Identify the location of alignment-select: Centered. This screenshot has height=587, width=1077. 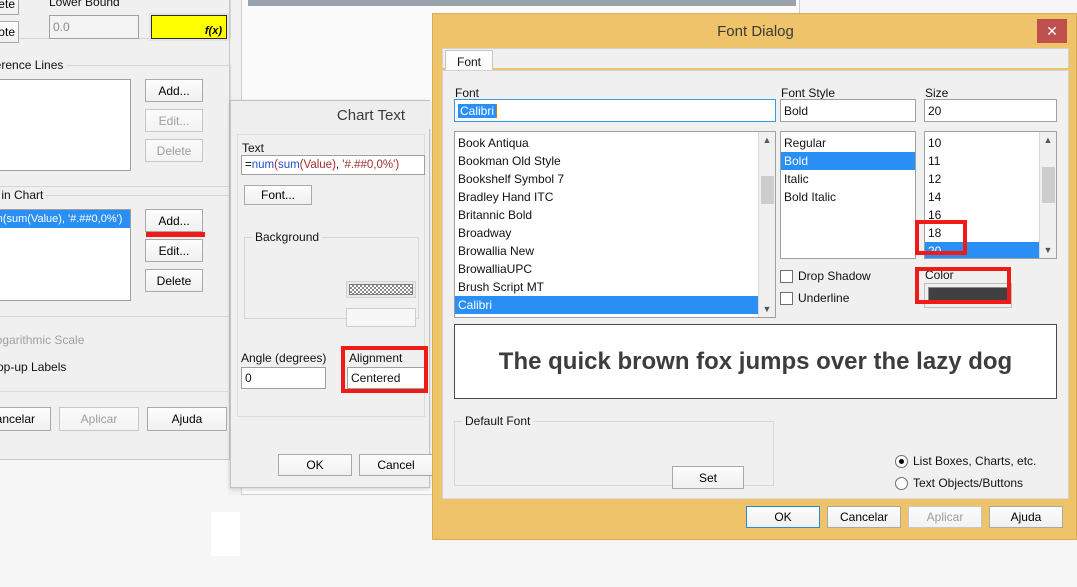
(386, 378).